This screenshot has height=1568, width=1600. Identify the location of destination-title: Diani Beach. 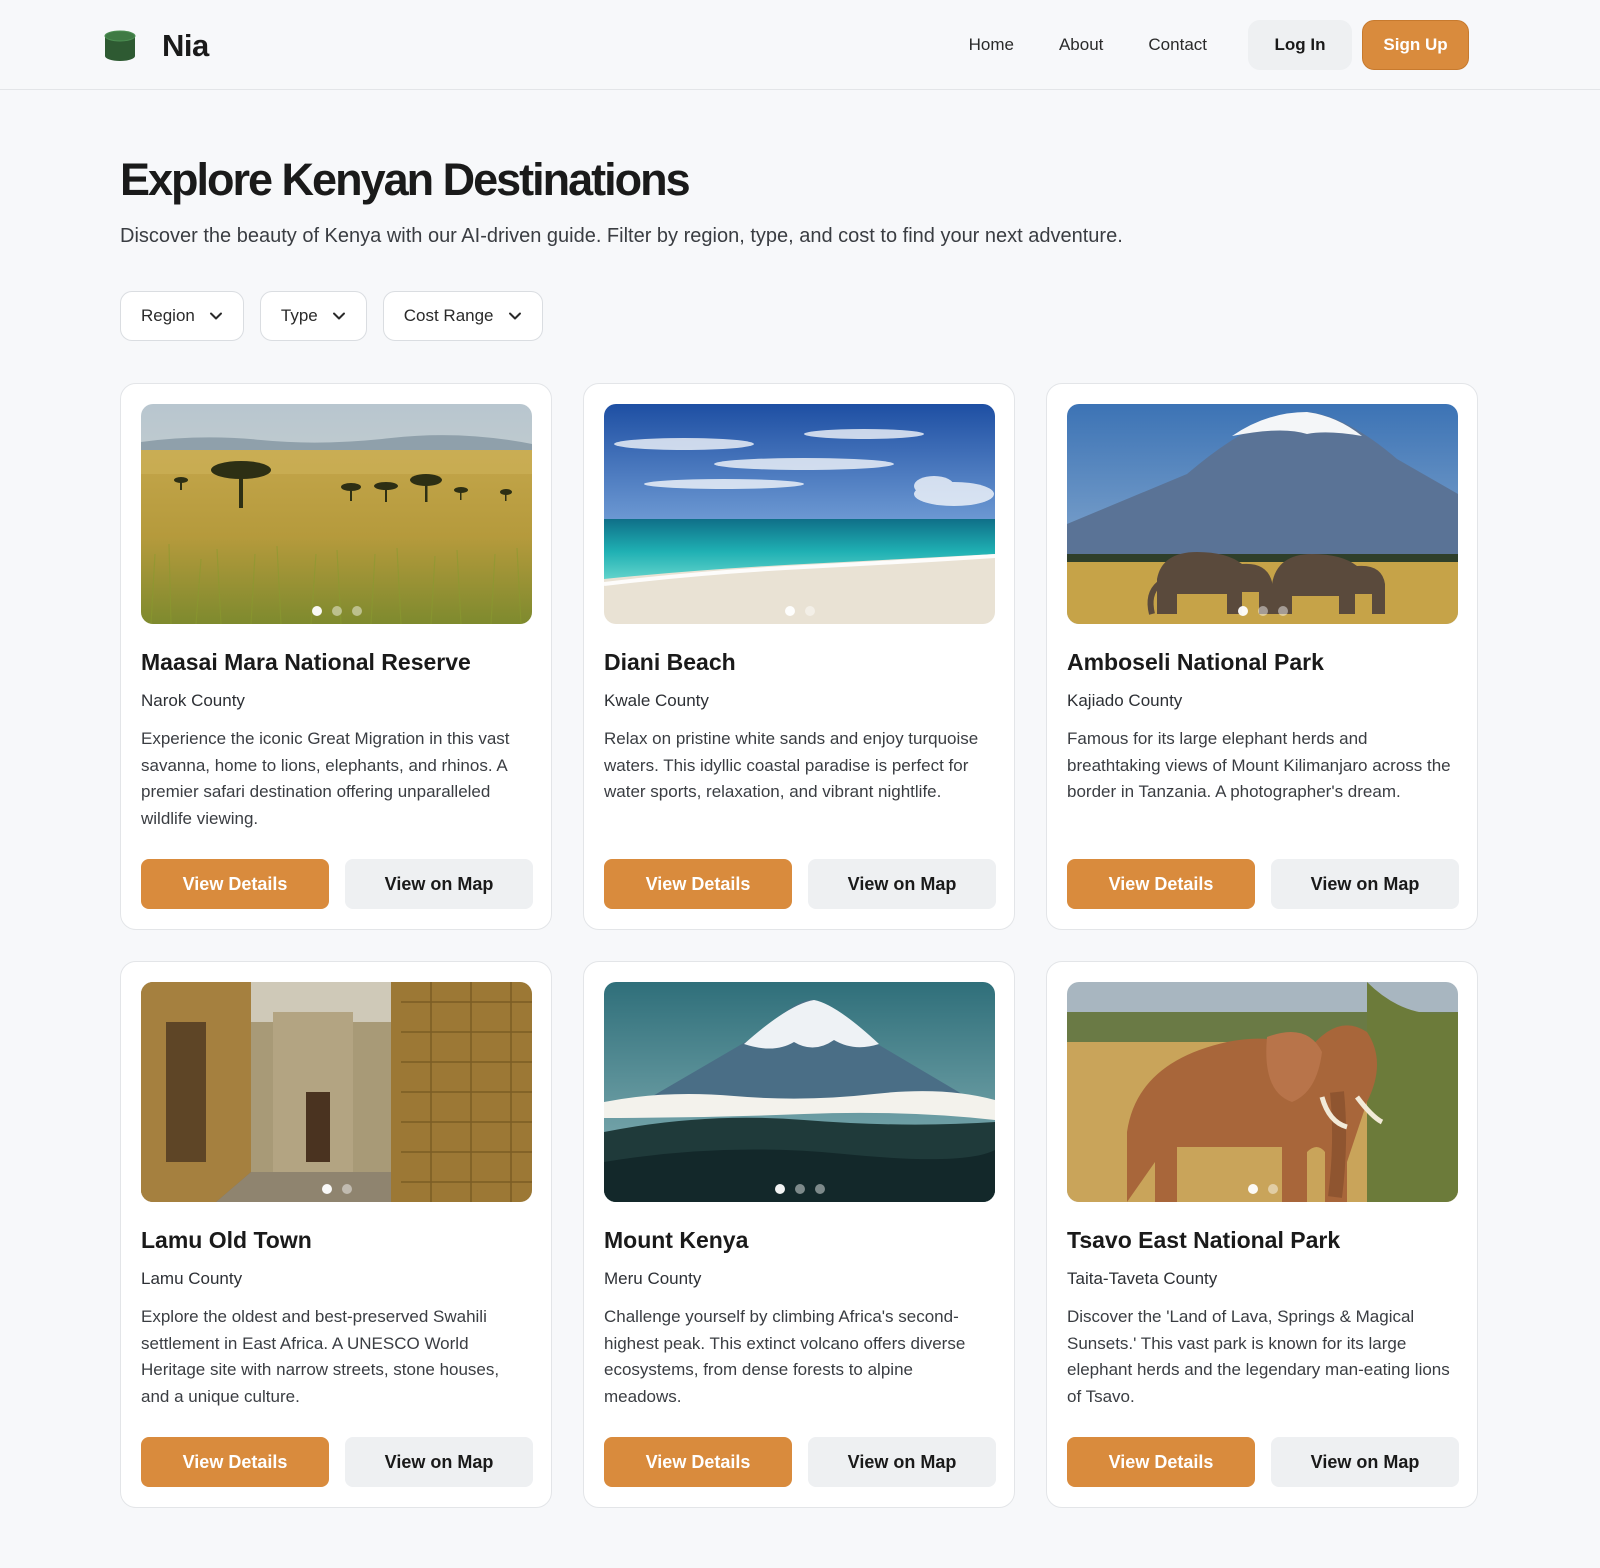
(670, 662).